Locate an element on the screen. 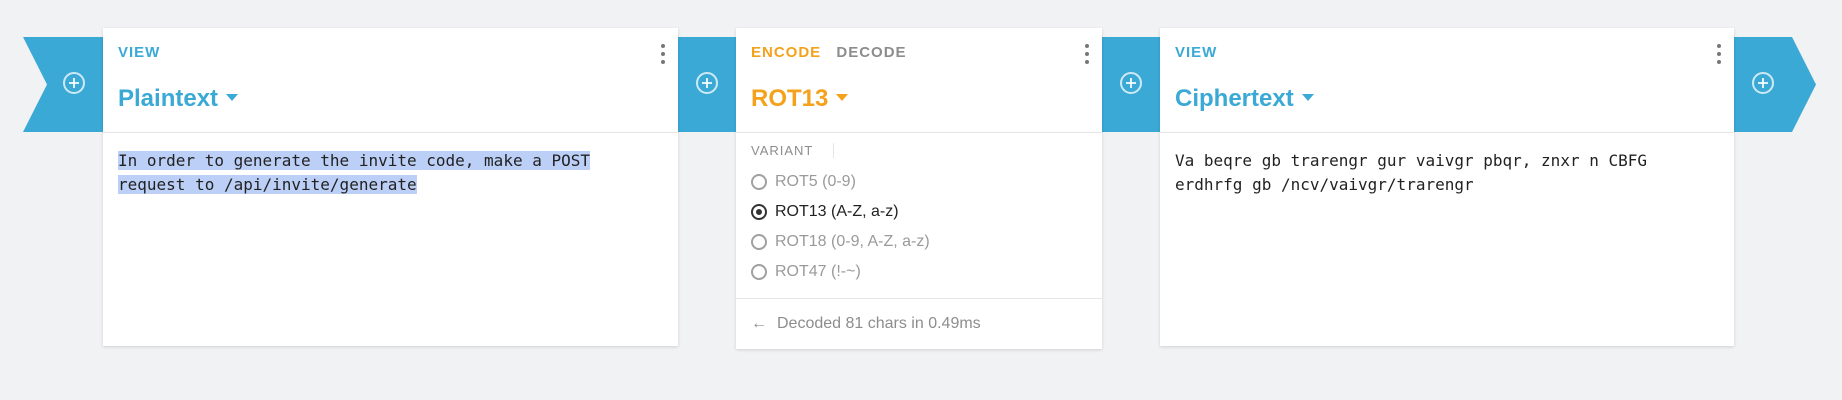  brick-title-dropdown: ROT13 is located at coordinates (800, 99).